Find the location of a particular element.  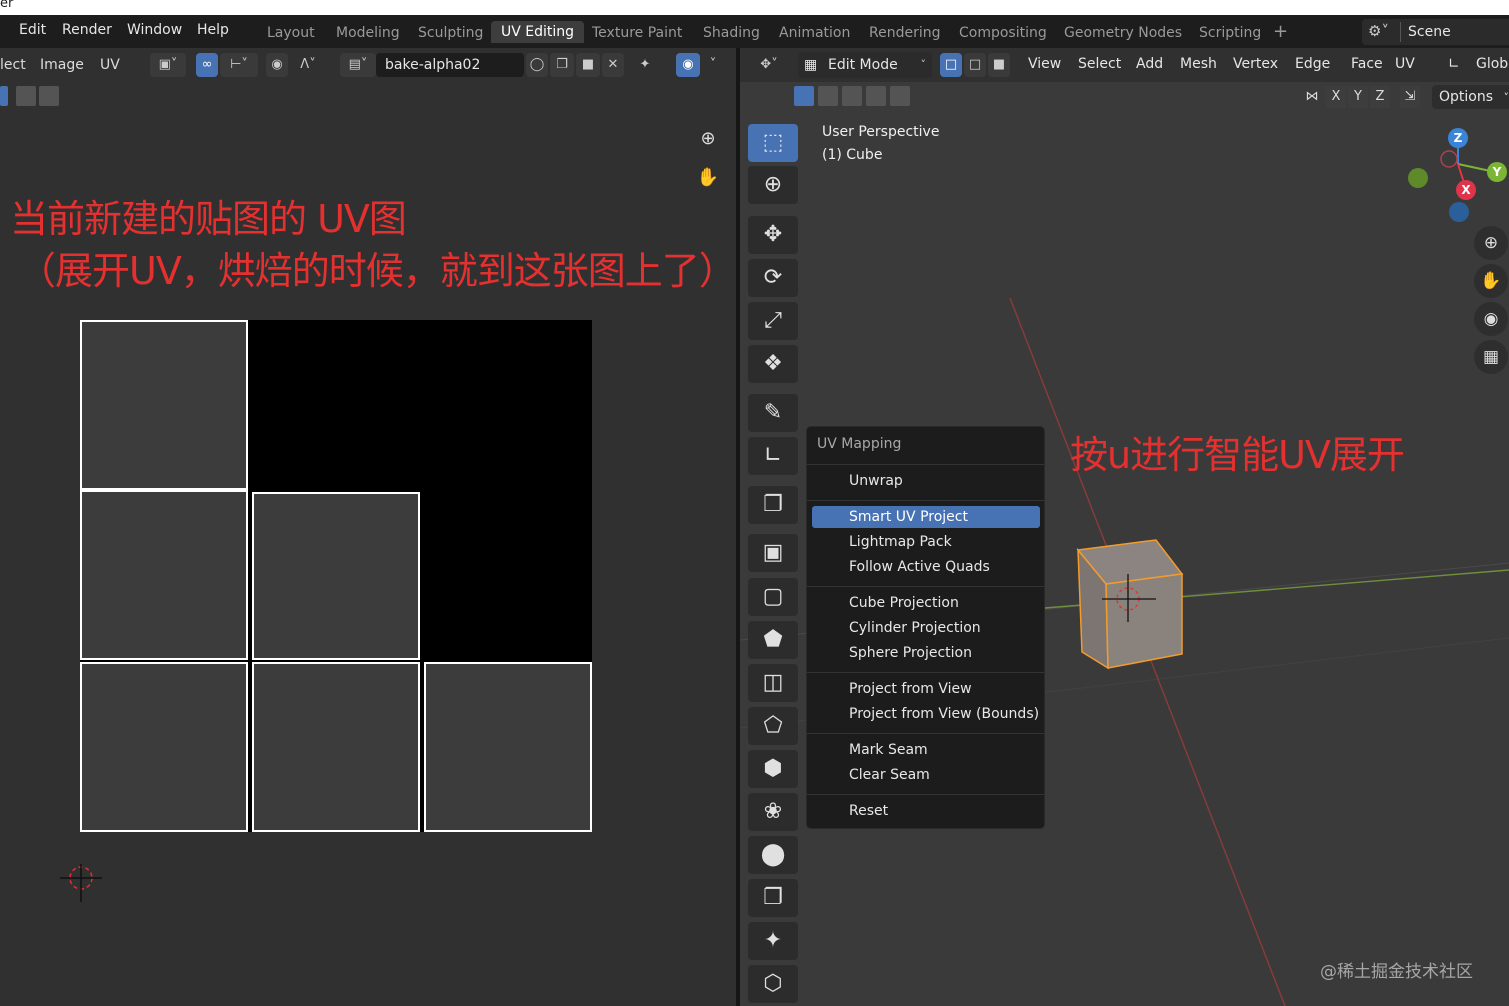

popup-item-reset: Reset is located at coordinates (926, 811).